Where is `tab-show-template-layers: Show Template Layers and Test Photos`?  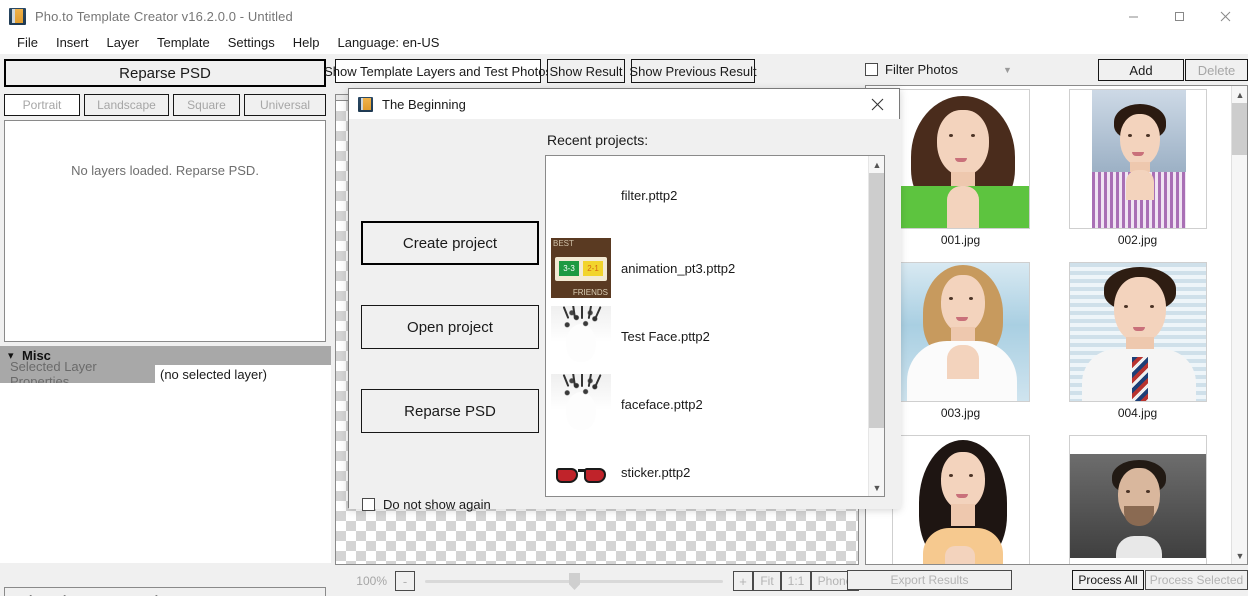
tab-show-template-layers: Show Template Layers and Test Photos is located at coordinates (438, 71).